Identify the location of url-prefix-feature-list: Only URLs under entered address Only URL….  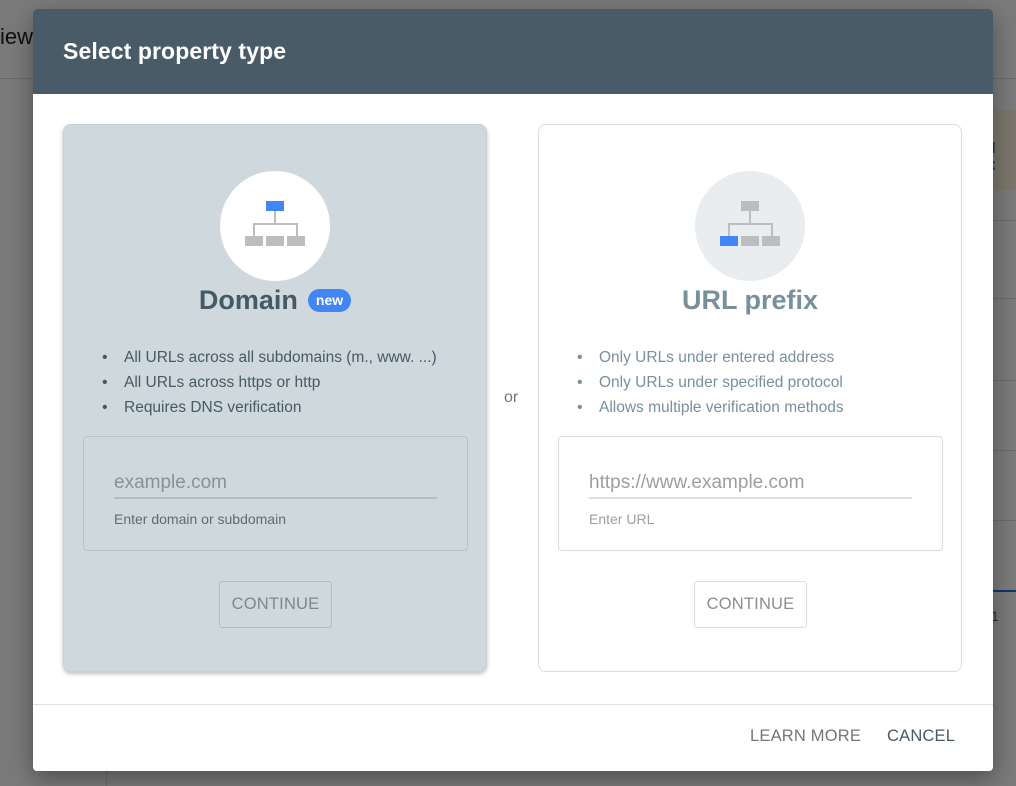
(709, 382).